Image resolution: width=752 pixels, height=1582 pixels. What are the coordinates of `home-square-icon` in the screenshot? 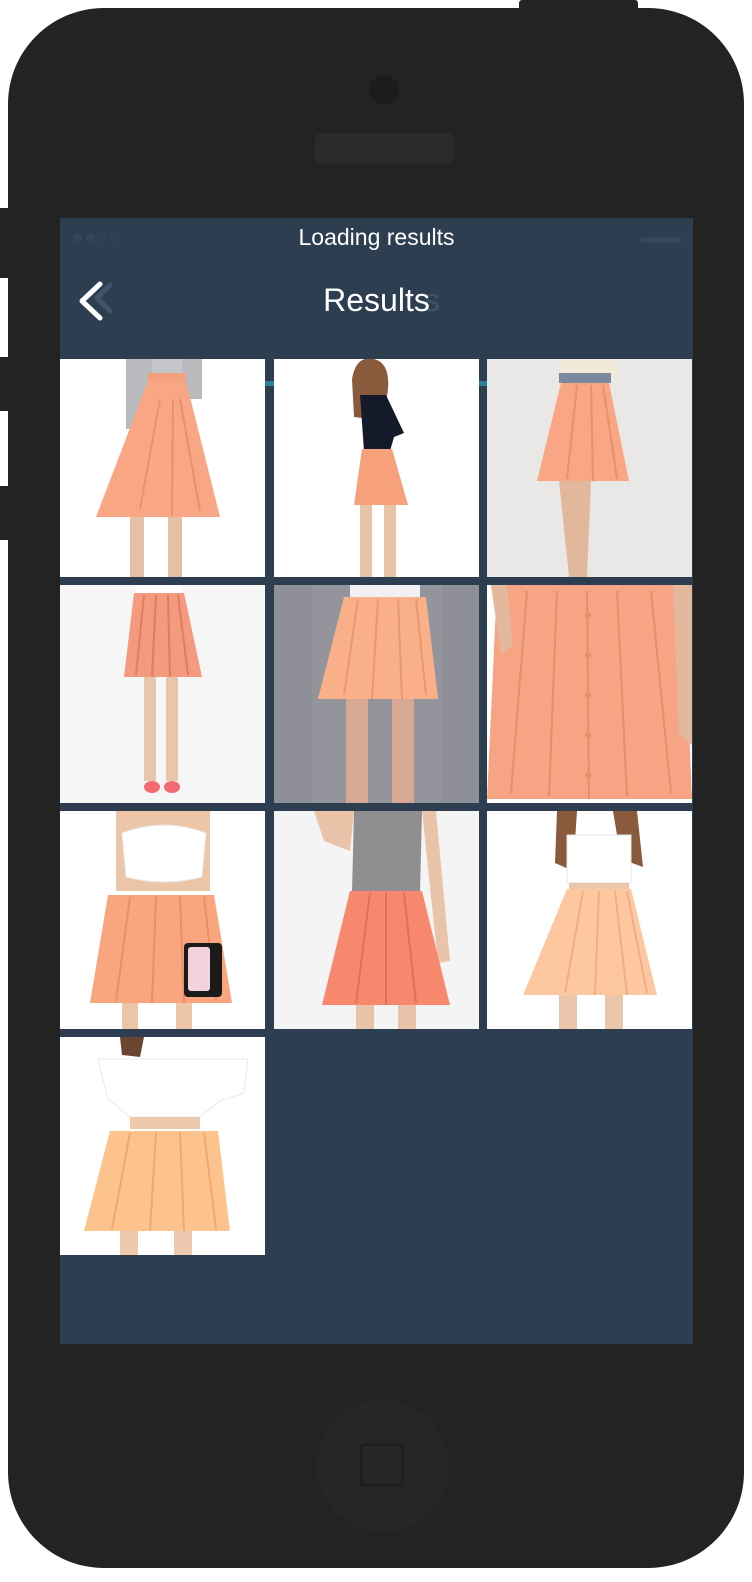 It's located at (382, 1465).